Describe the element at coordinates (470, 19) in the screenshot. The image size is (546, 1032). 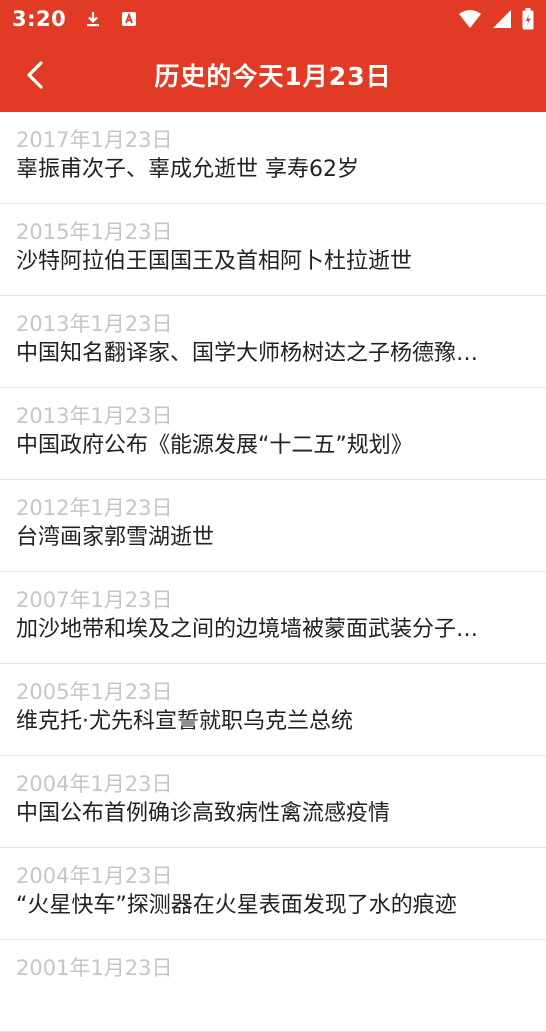
I see `wifi-icon` at that location.